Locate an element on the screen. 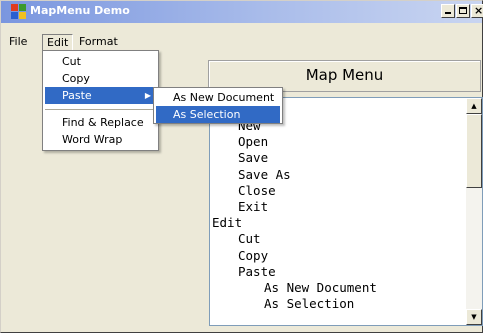 The height and width of the screenshot is (333, 483). menu-separator is located at coordinates (100, 109).